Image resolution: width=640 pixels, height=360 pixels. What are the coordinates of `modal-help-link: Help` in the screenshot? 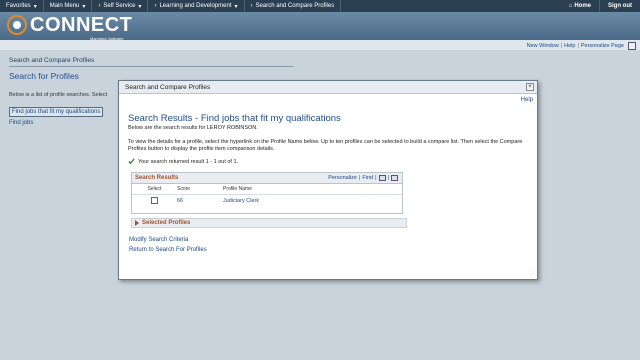 It's located at (527, 100).